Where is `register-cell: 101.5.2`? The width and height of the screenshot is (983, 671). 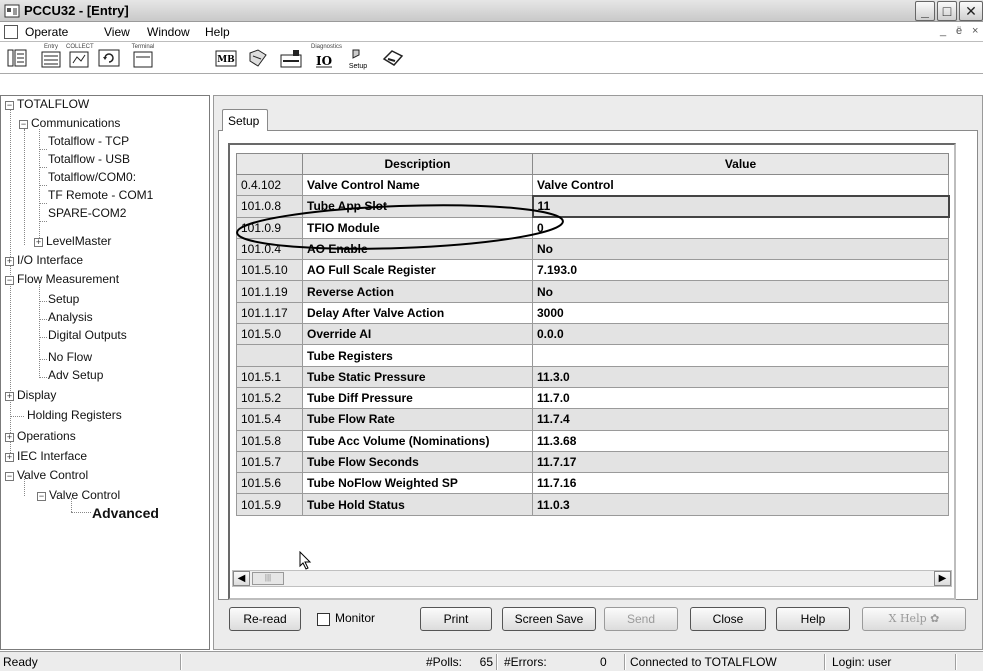 register-cell: 101.5.2 is located at coordinates (269, 398).